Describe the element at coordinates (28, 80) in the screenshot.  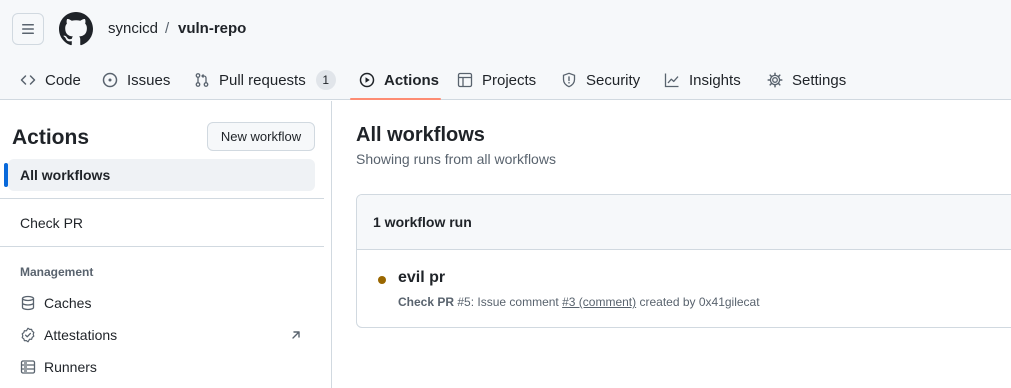
I see `code-icon` at that location.